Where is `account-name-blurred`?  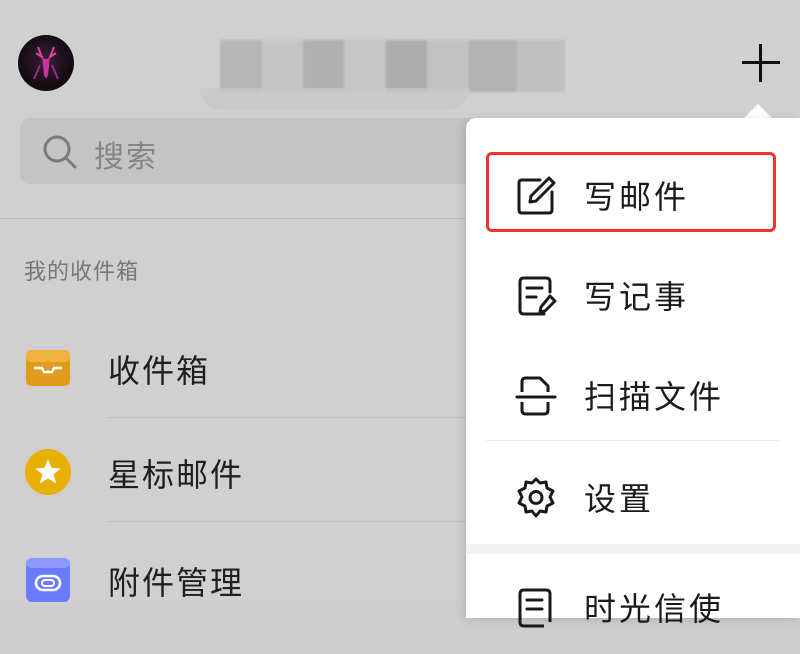 account-name-blurred is located at coordinates (392, 66).